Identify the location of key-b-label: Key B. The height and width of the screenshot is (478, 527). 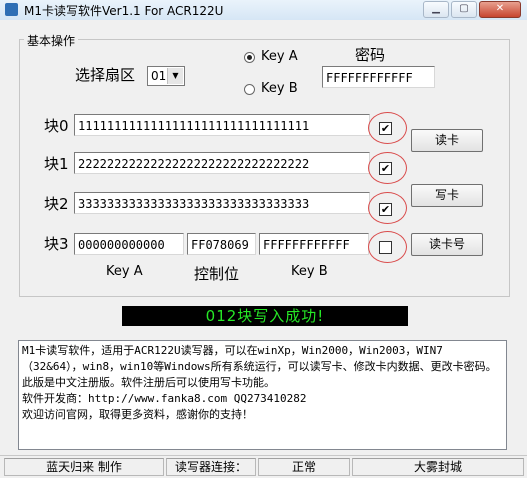
(279, 88).